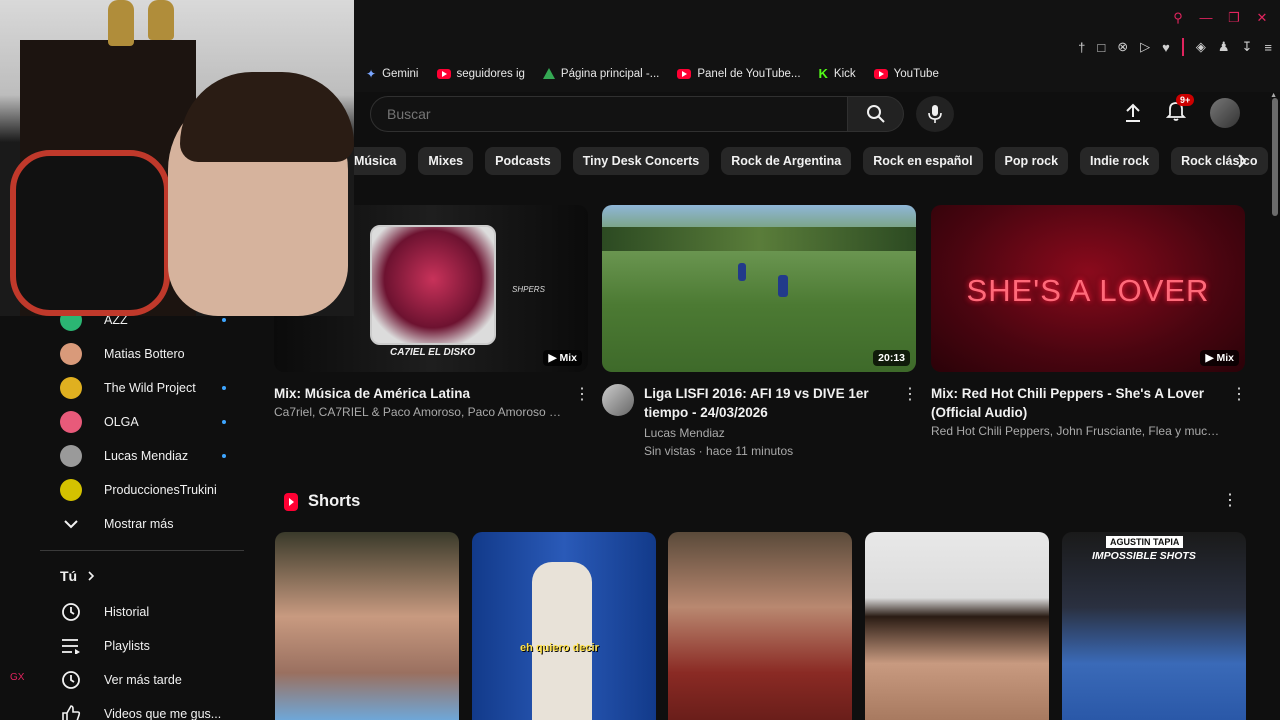  I want to click on person-figure, so click(562, 641).